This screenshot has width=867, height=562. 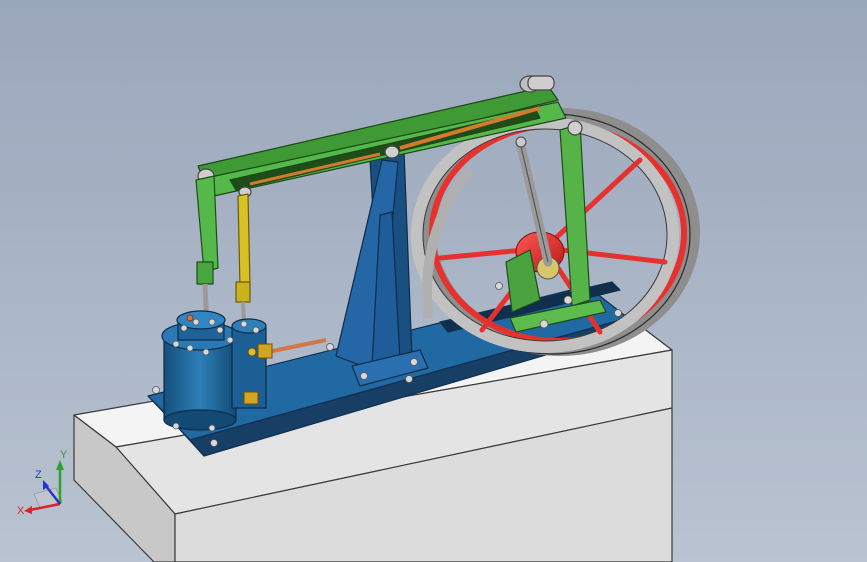 What do you see at coordinates (252, 352) in the screenshot?
I see `valve-nut` at bounding box center [252, 352].